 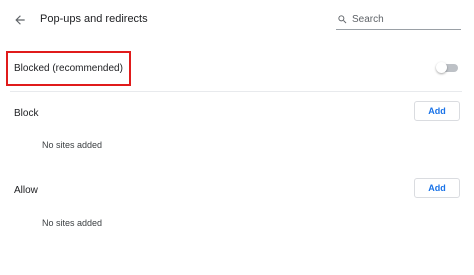 I want to click on page-header: Pop-ups and redirects Search, so click(x=237, y=20).